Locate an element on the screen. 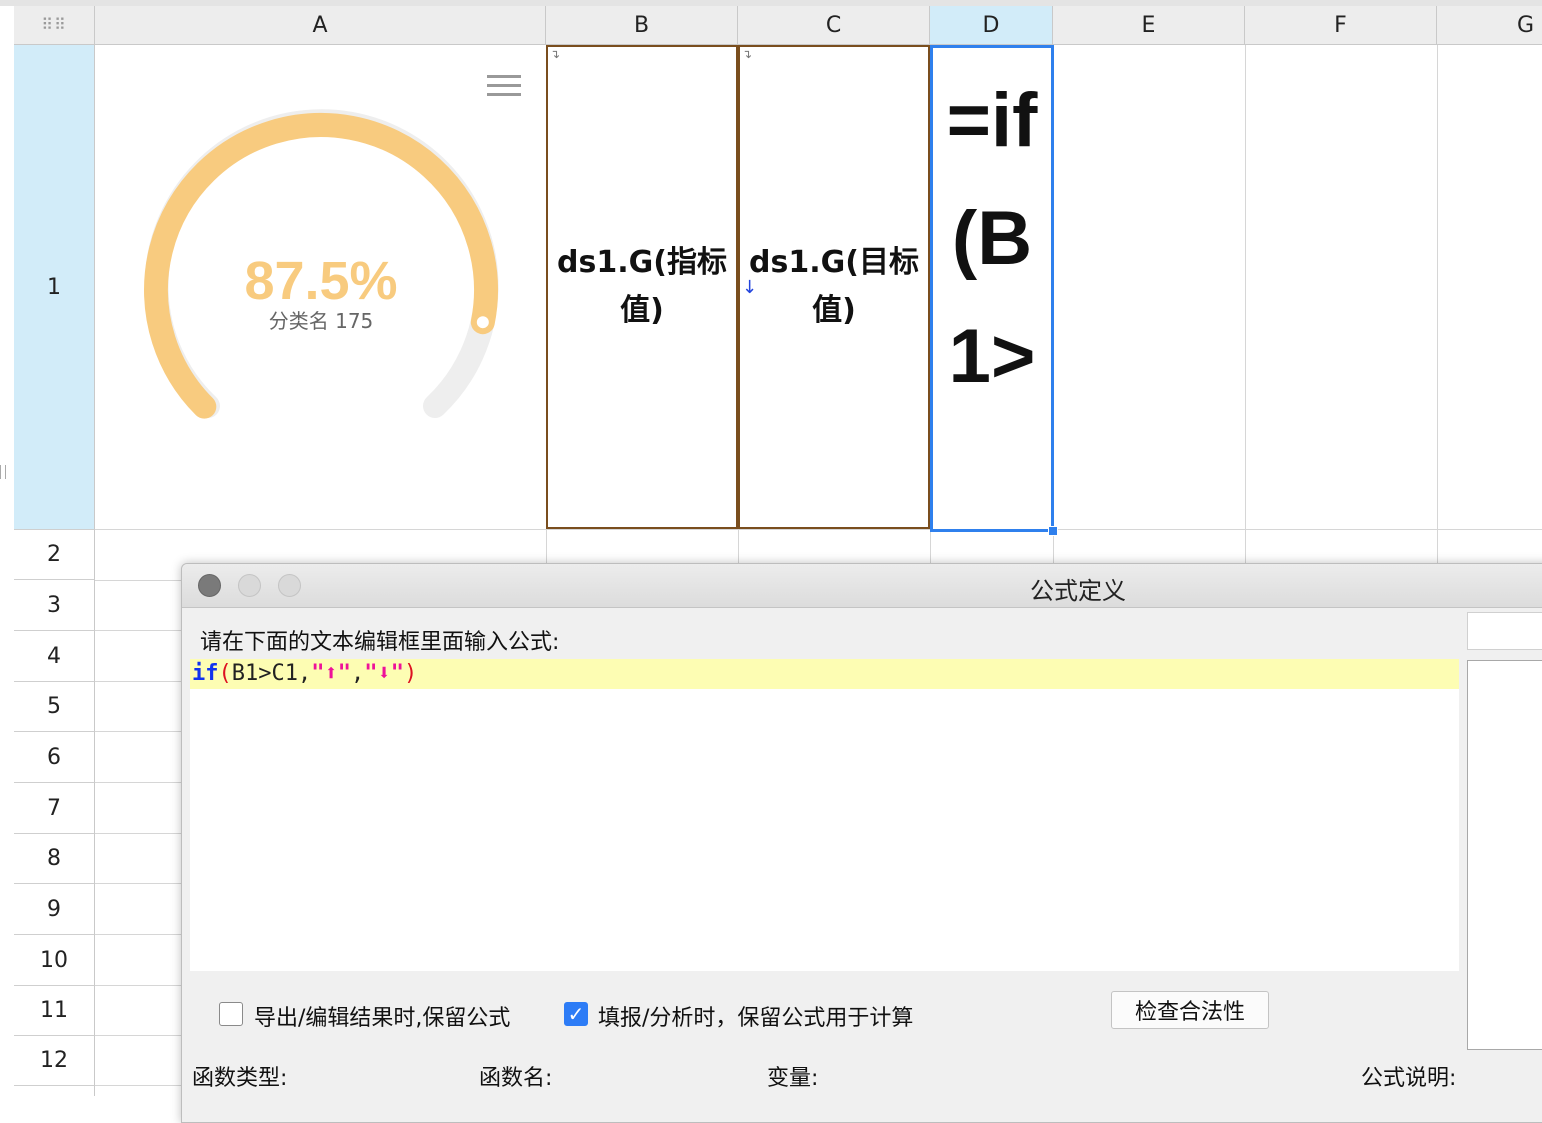  column-label: B is located at coordinates (641, 25).